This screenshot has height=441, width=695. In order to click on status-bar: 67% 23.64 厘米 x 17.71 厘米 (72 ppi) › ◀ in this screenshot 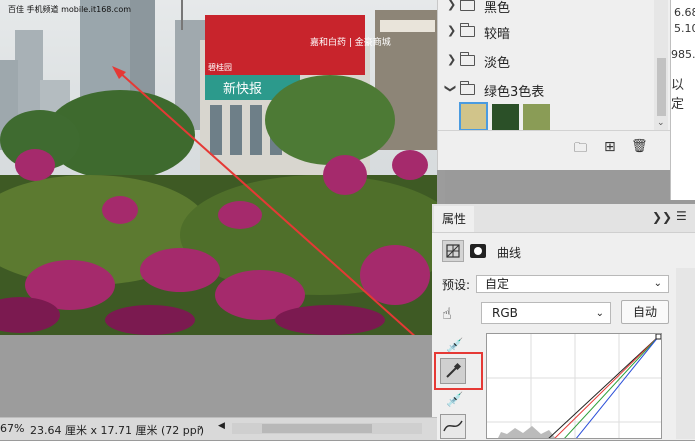, I will do `click(218, 428)`.